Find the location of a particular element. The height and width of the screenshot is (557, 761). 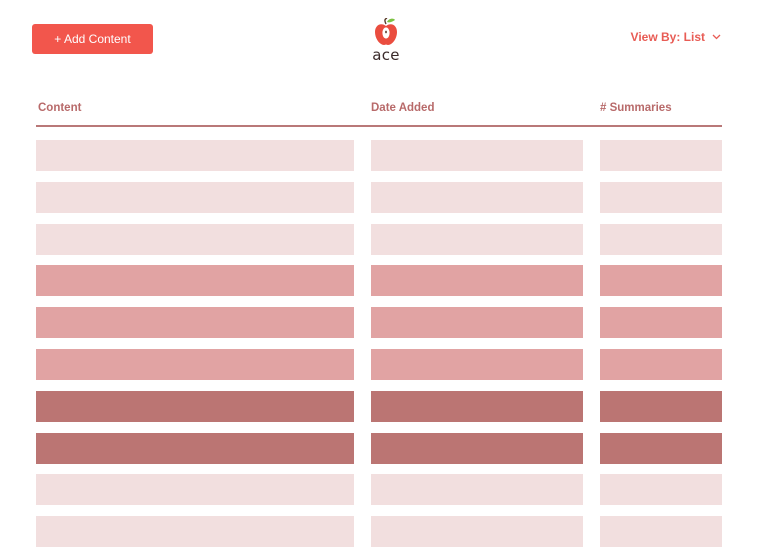

ace-logo: ace is located at coordinates (386, 41).